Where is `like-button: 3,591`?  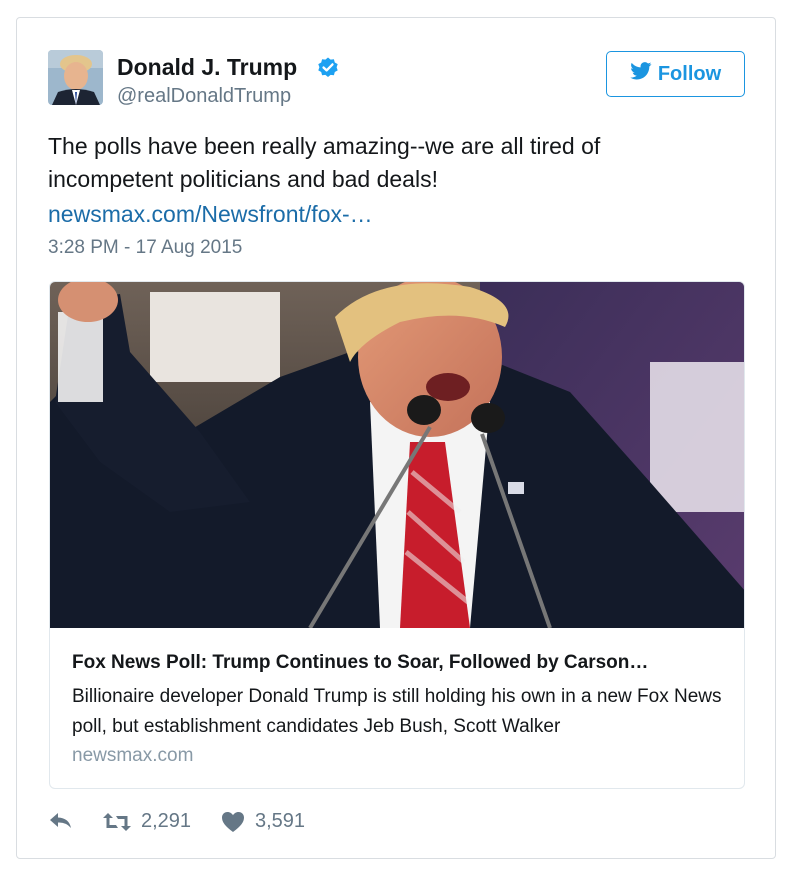 like-button: 3,591 is located at coordinates (263, 821).